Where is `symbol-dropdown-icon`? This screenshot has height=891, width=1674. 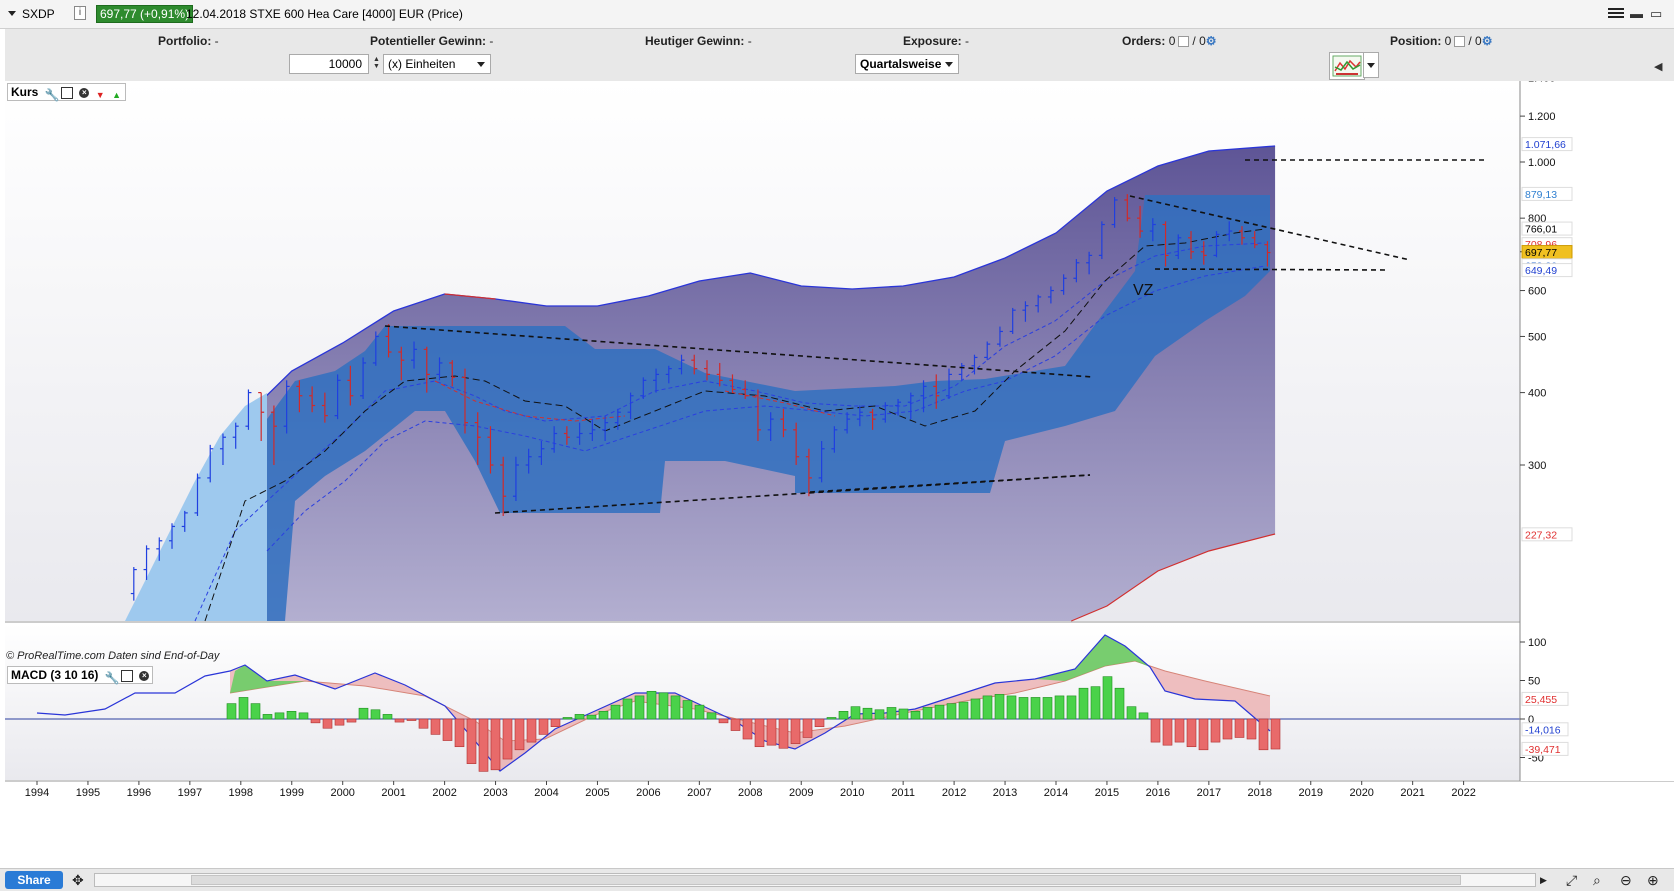 symbol-dropdown-icon is located at coordinates (12, 13).